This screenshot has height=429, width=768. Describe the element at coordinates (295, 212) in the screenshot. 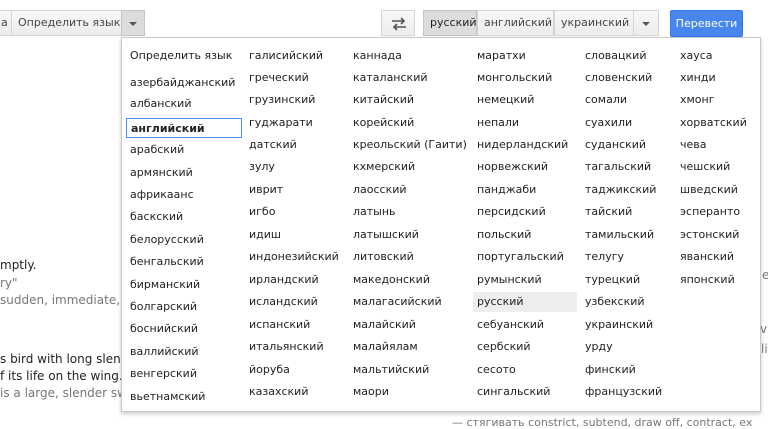

I see `language-option: игбо` at that location.